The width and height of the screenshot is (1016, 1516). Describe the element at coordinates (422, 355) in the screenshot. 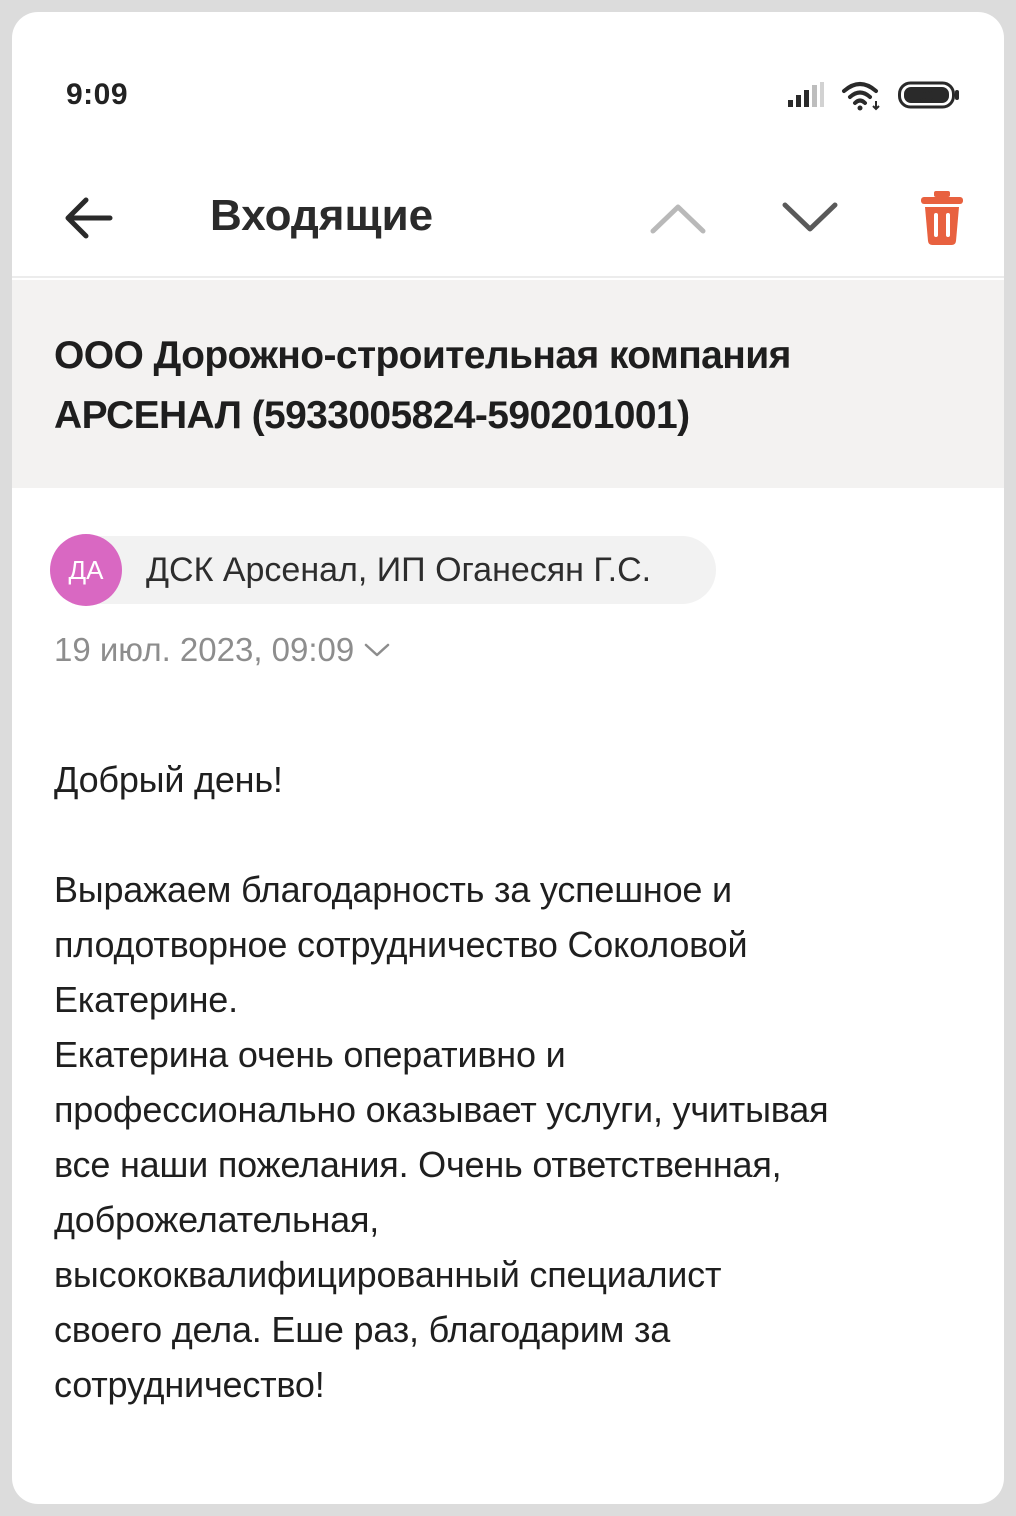

I see `subject-line: ООО Дорожно-строительная компания` at that location.